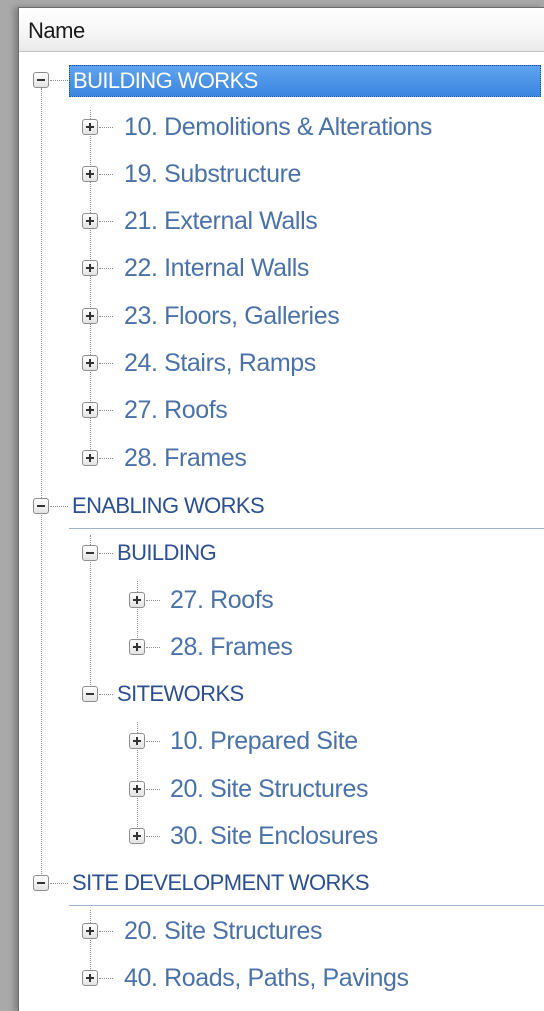 This screenshot has width=544, height=1011. What do you see at coordinates (216, 268) in the screenshot?
I see `tree-node-label: 22. Internal Walls` at bounding box center [216, 268].